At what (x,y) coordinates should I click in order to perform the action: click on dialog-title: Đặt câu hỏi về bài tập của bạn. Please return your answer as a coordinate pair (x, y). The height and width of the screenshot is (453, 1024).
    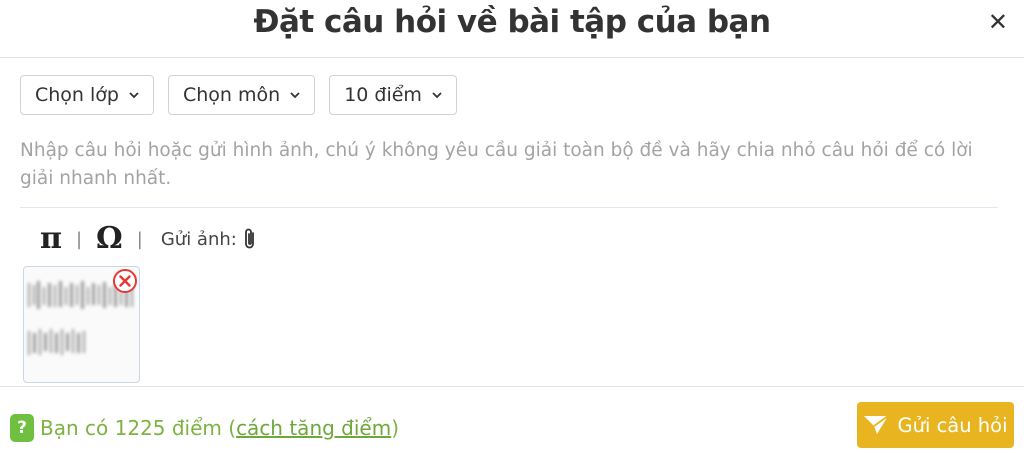
    Looking at the image, I should click on (512, 22).